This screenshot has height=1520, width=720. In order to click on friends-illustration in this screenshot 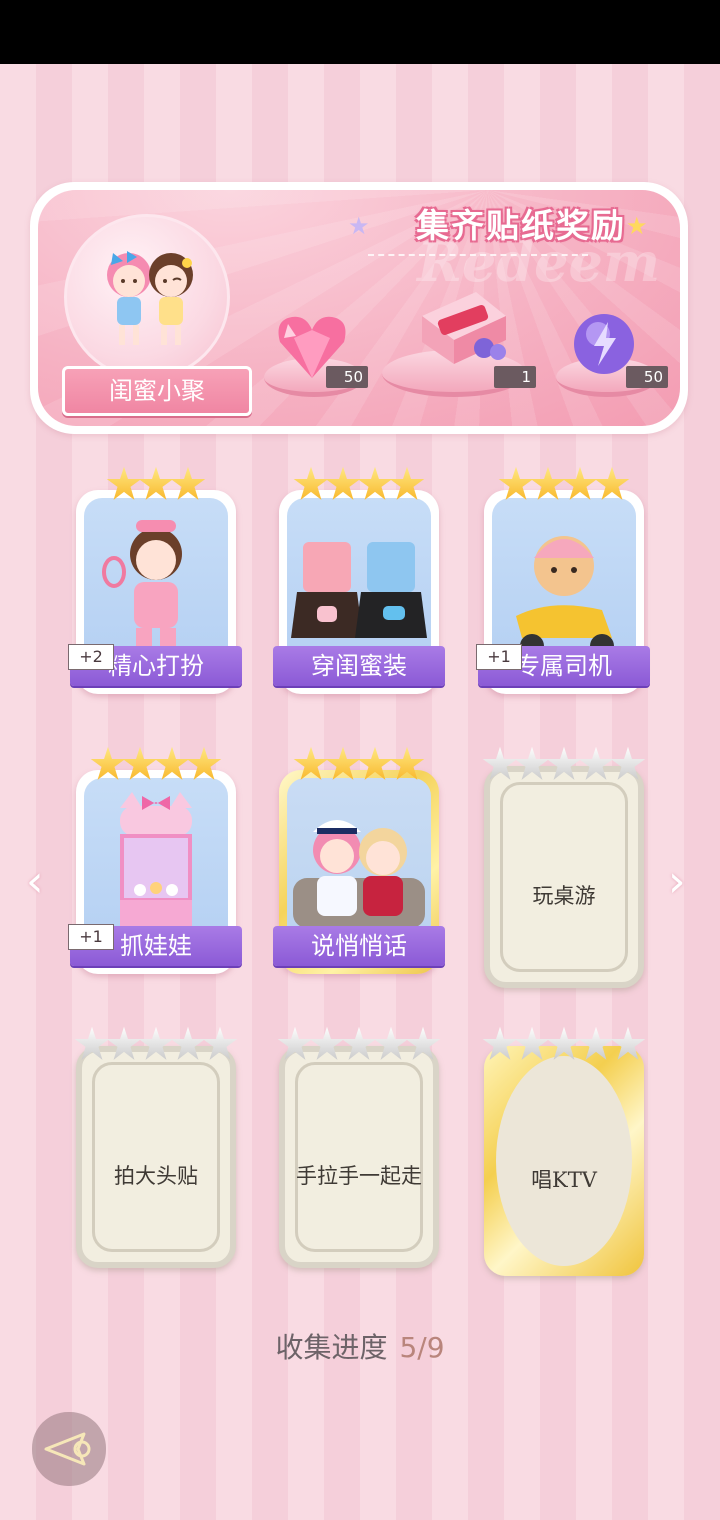, I will do `click(150, 298)`.